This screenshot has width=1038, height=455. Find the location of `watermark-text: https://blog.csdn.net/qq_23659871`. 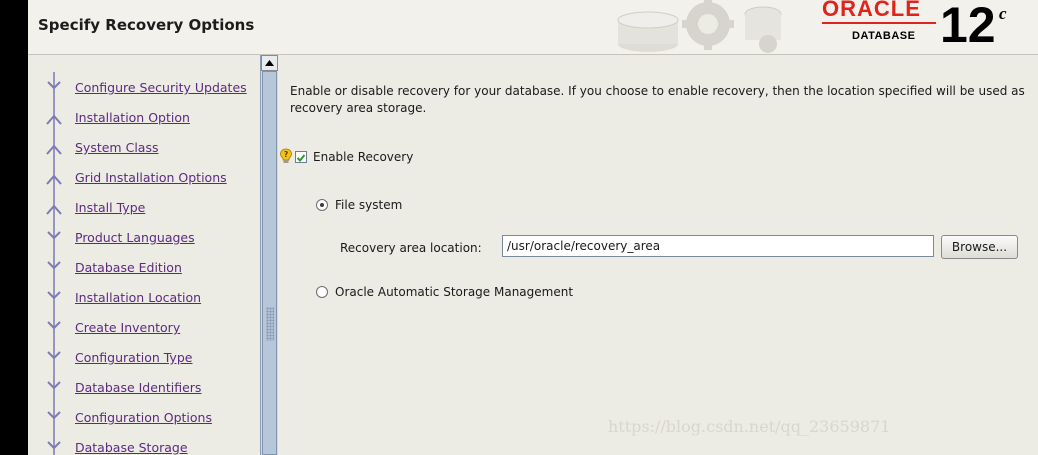

watermark-text: https://blog.csdn.net/qq_23659871 is located at coordinates (749, 426).